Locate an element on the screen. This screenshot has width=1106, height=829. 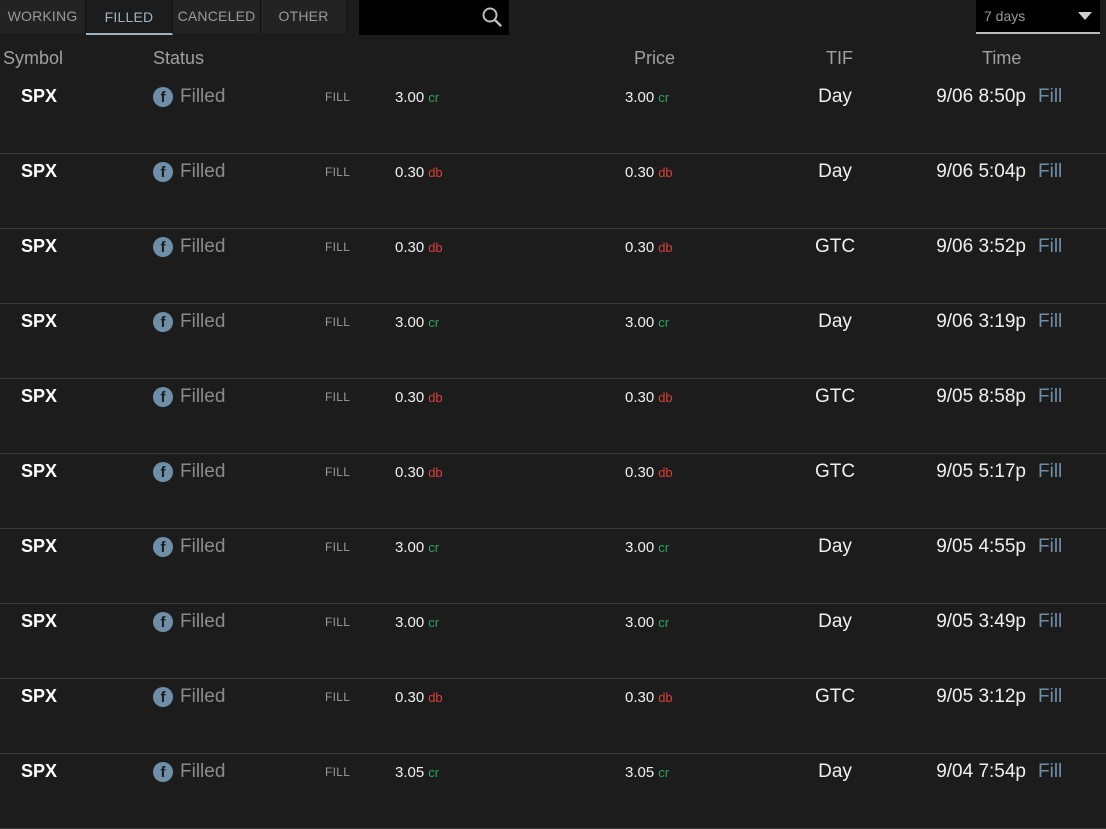
time-cell: 9/06 5:04p is located at coordinates (981, 171).